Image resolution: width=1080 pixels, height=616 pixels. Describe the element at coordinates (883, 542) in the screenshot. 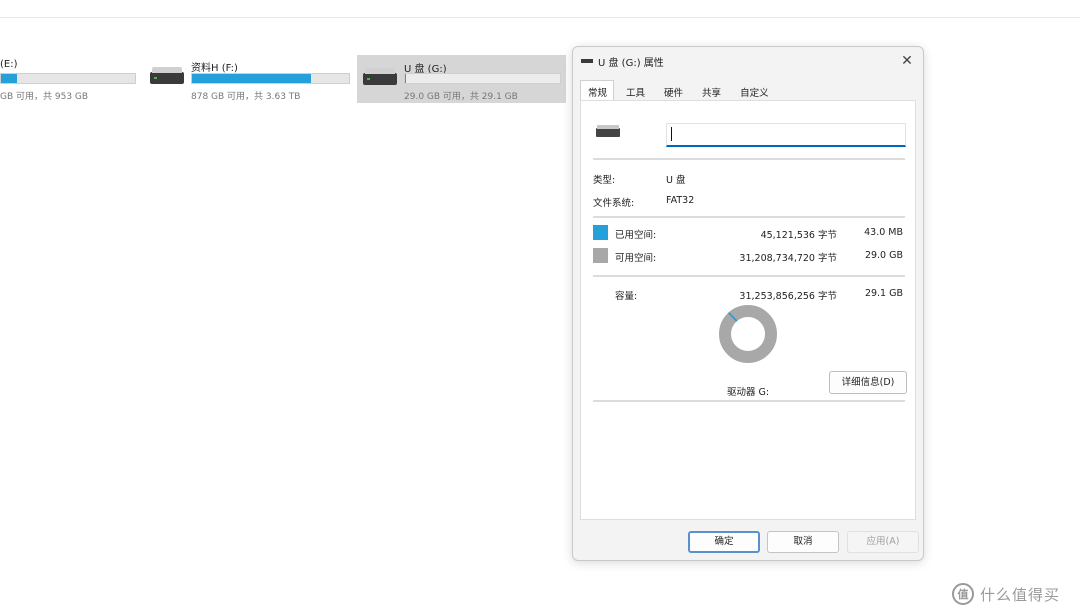

I see `apply-button: 应用(A)` at that location.